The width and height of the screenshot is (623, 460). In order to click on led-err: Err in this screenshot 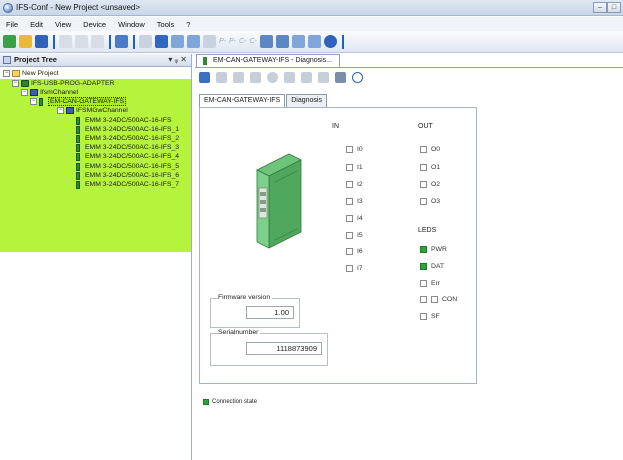, I will do `click(430, 283)`.